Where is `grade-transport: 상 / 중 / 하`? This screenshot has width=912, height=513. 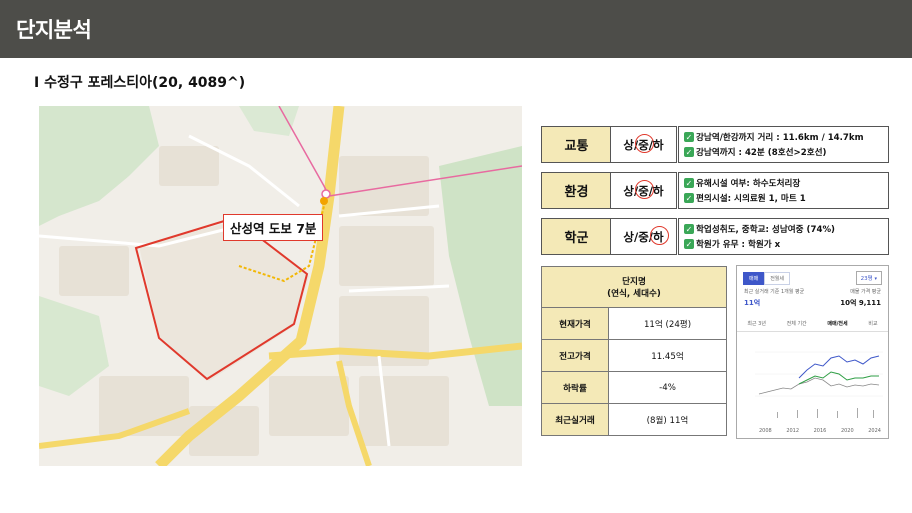 grade-transport: 상 / 중 / 하 is located at coordinates (643, 144).